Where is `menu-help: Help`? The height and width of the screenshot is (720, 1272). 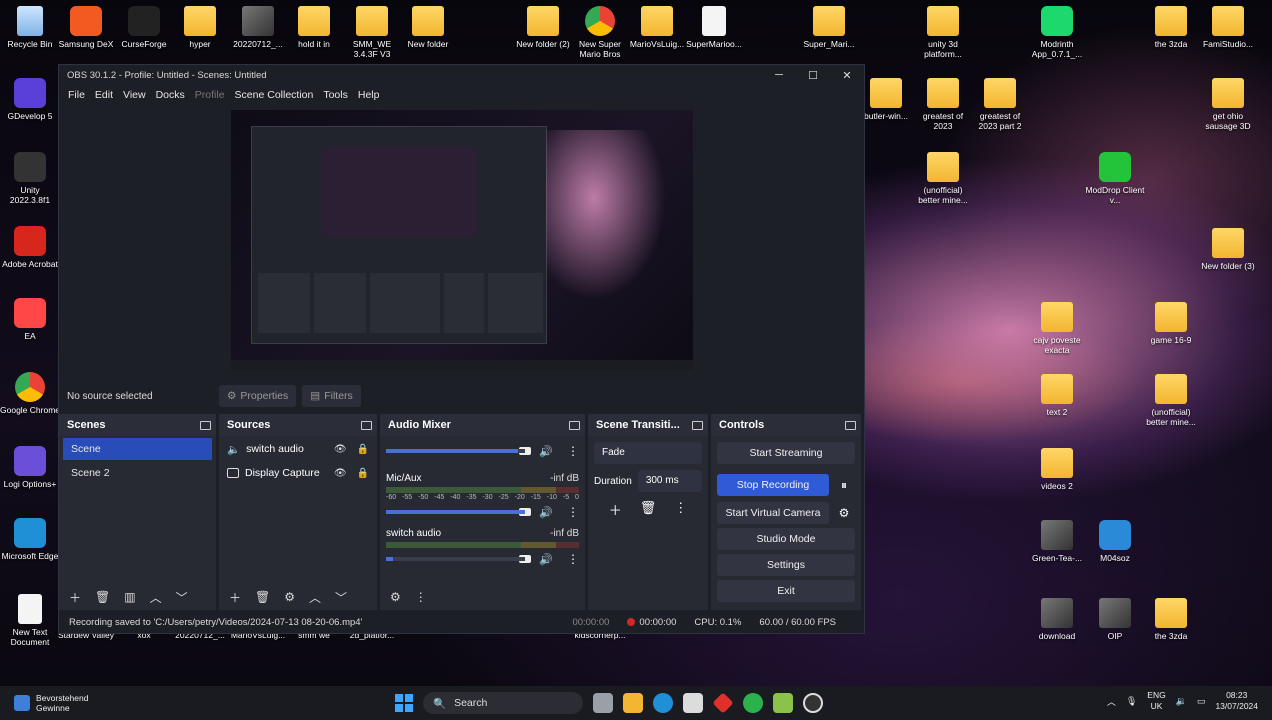
menu-help: Help is located at coordinates (369, 95).